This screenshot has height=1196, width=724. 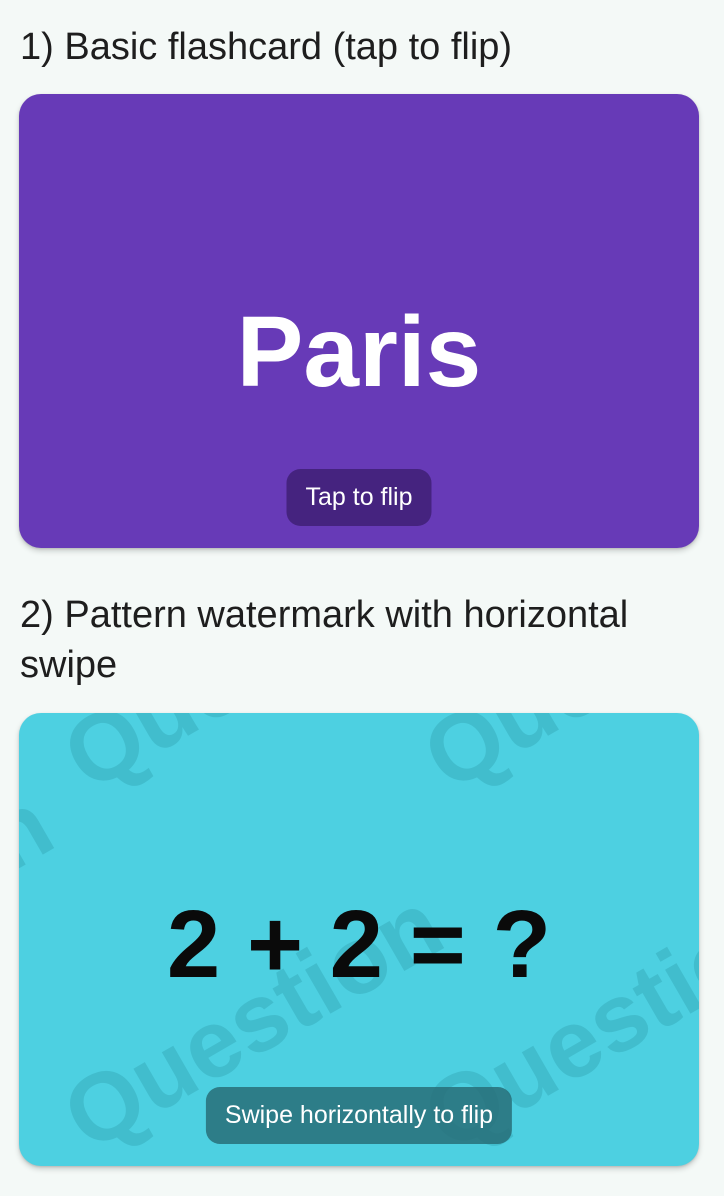 I want to click on section-title-basic-flashcard: 1) Basic flashcard (tap to flip), so click(x=266, y=47).